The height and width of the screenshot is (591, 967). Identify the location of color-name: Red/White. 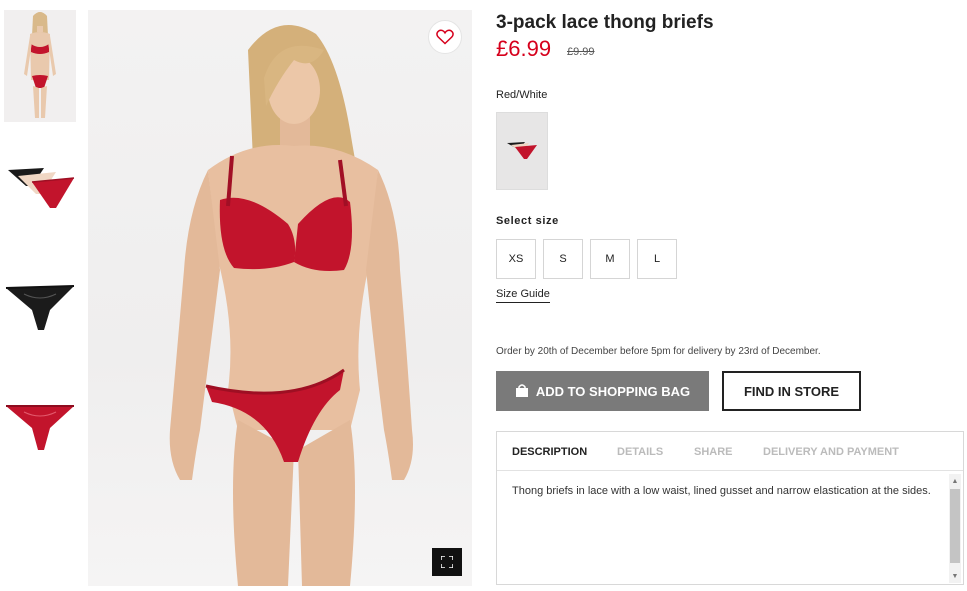
(522, 95).